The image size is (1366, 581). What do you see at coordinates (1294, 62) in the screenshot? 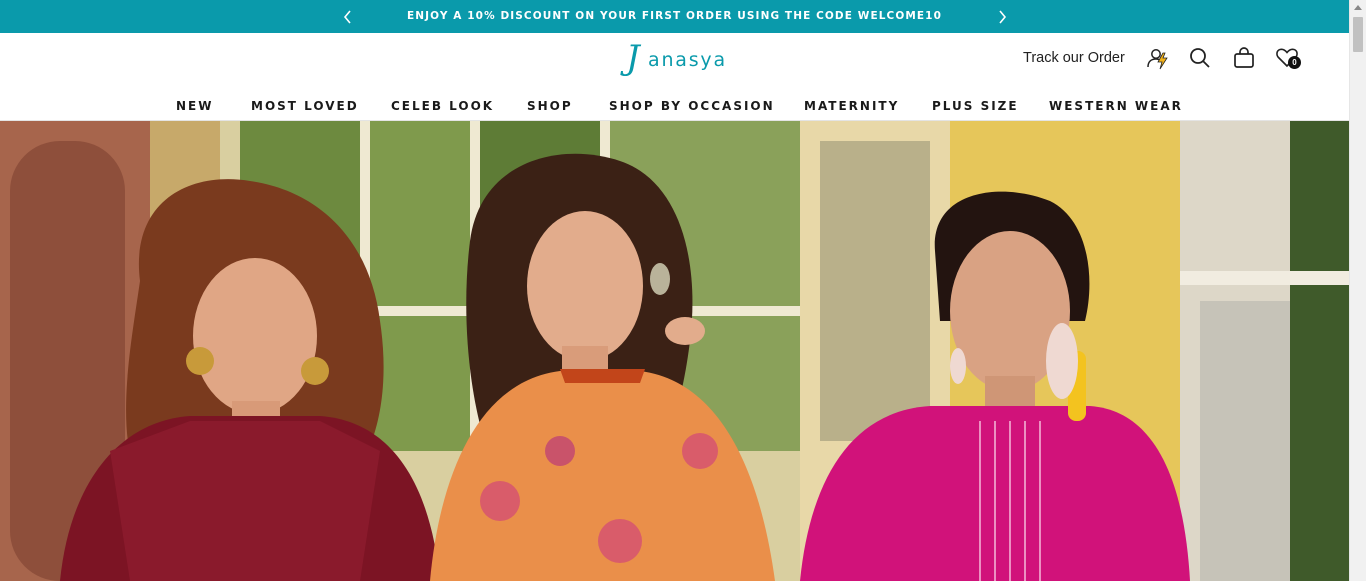
I see `wishlist-count-badge: 0` at bounding box center [1294, 62].